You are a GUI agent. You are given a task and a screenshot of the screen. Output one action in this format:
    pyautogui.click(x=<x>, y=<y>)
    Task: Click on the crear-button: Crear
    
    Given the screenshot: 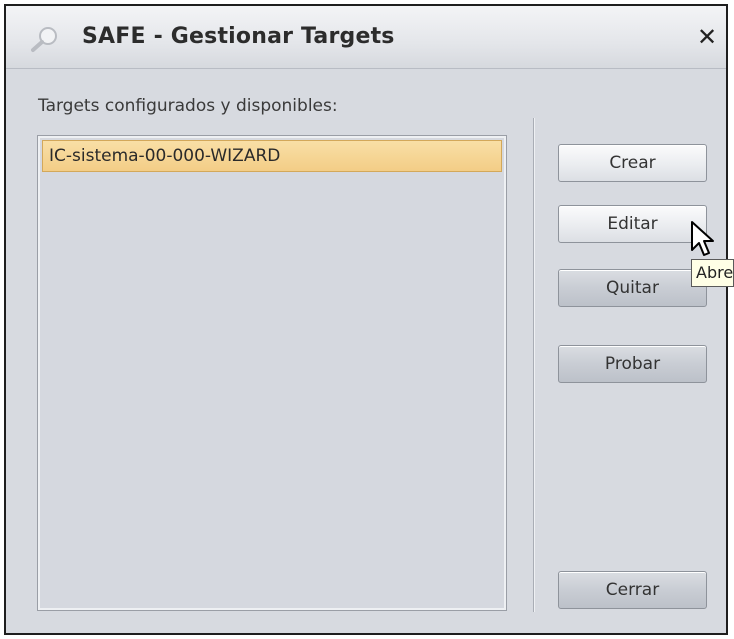 What is the action you would take?
    pyautogui.click(x=632, y=163)
    